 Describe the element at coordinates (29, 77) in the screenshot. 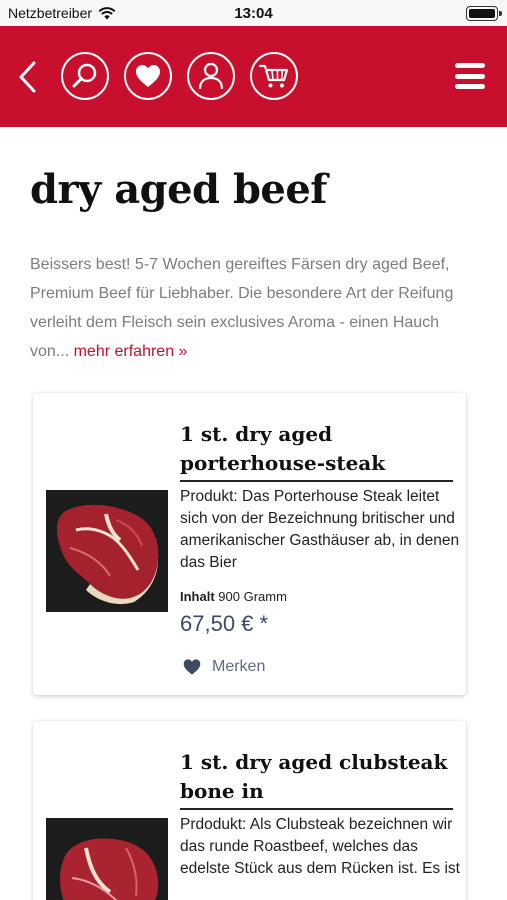

I see `chevron-left-icon` at that location.